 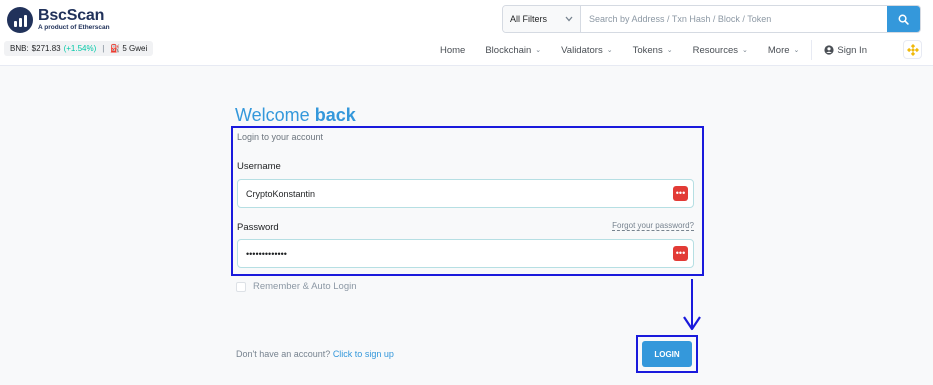 What do you see at coordinates (19, 48) in the screenshot?
I see `price-label: BNB:` at bounding box center [19, 48].